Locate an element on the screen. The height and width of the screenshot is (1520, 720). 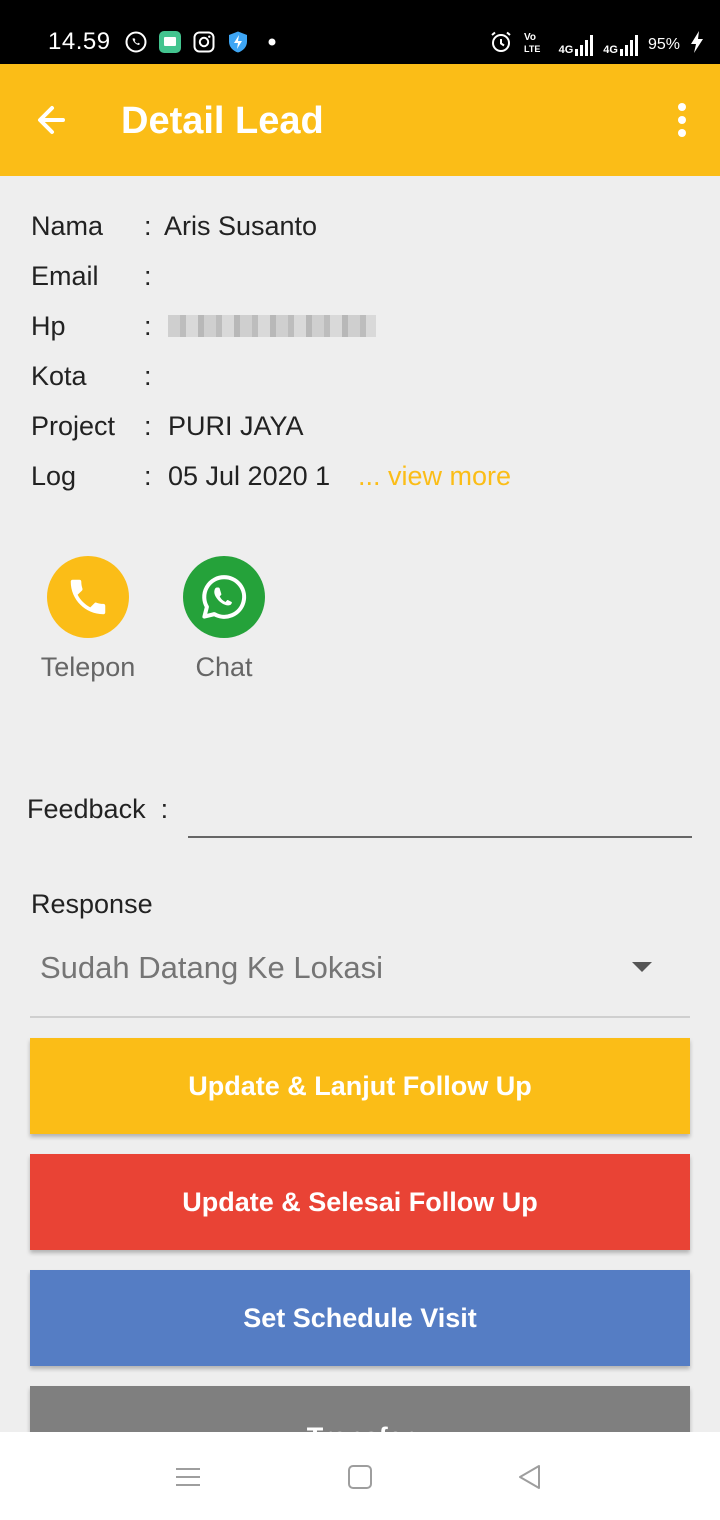
redacted-phone-number is located at coordinates (272, 326).